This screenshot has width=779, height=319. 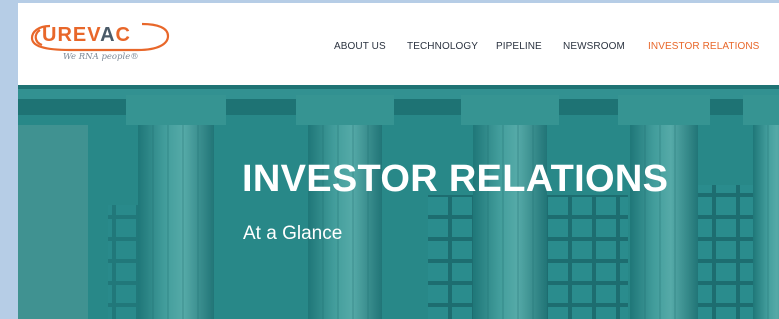 What do you see at coordinates (703, 46) in the screenshot?
I see `nav-item-investor-relations: INVESTOR RELATIONS` at bounding box center [703, 46].